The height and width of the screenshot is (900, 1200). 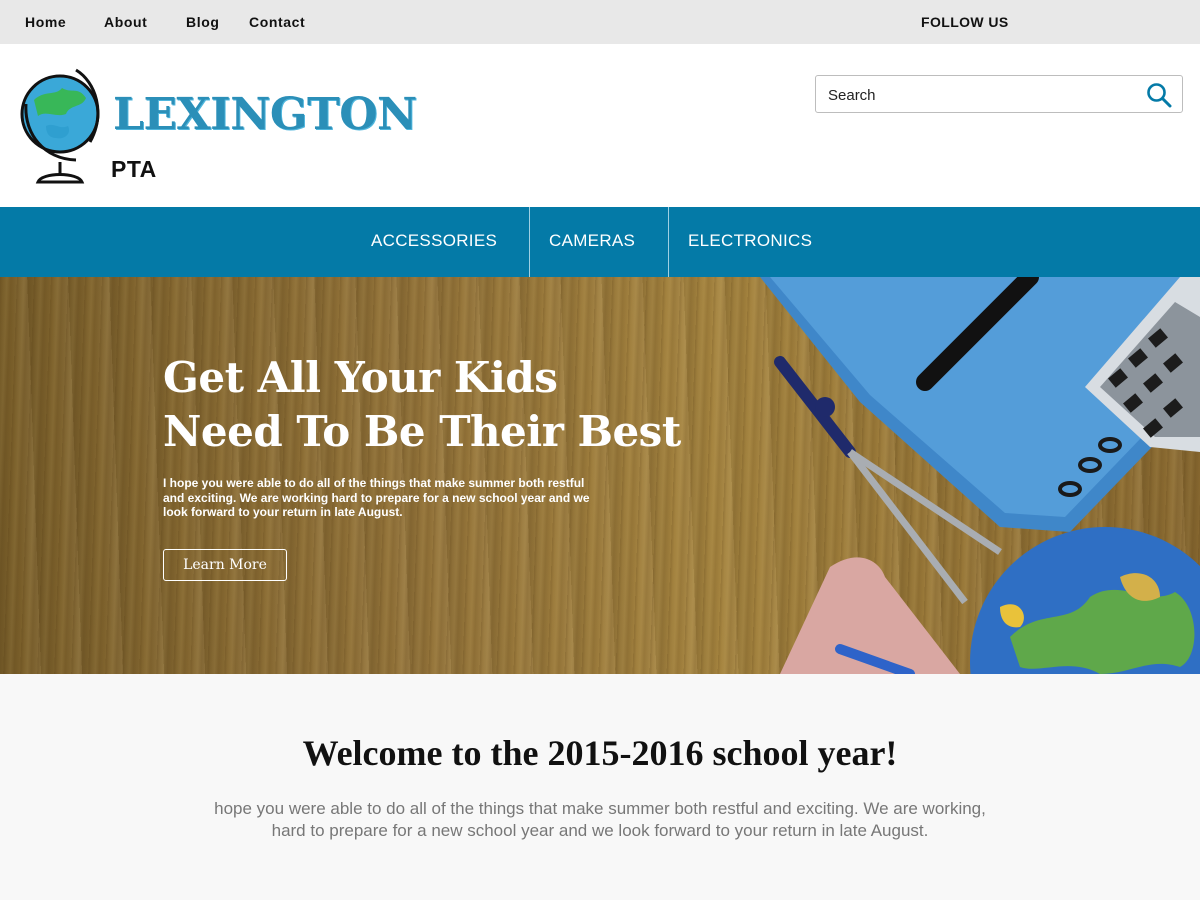 I want to click on site-logo: LEXINGTON PTA, so click(x=216, y=125).